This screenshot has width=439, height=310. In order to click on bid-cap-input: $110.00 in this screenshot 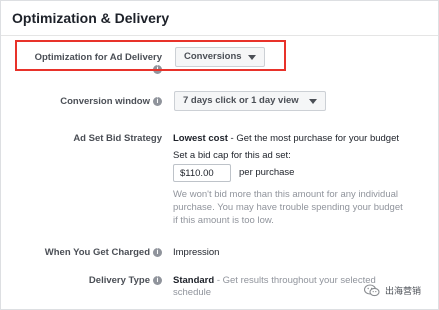, I will do `click(202, 173)`.